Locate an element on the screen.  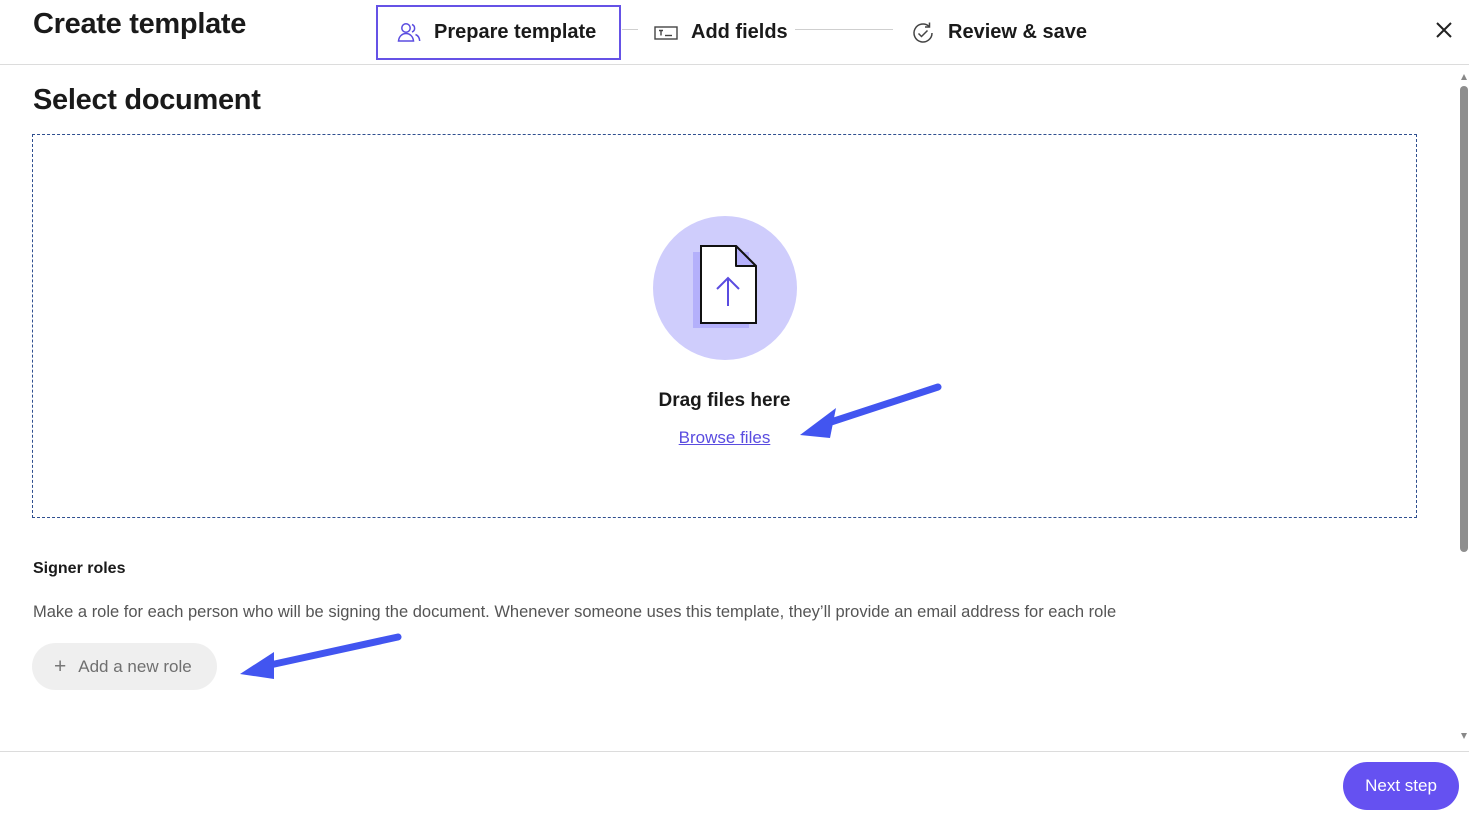
scroll-up-arrow is located at coordinates (1464, 77).